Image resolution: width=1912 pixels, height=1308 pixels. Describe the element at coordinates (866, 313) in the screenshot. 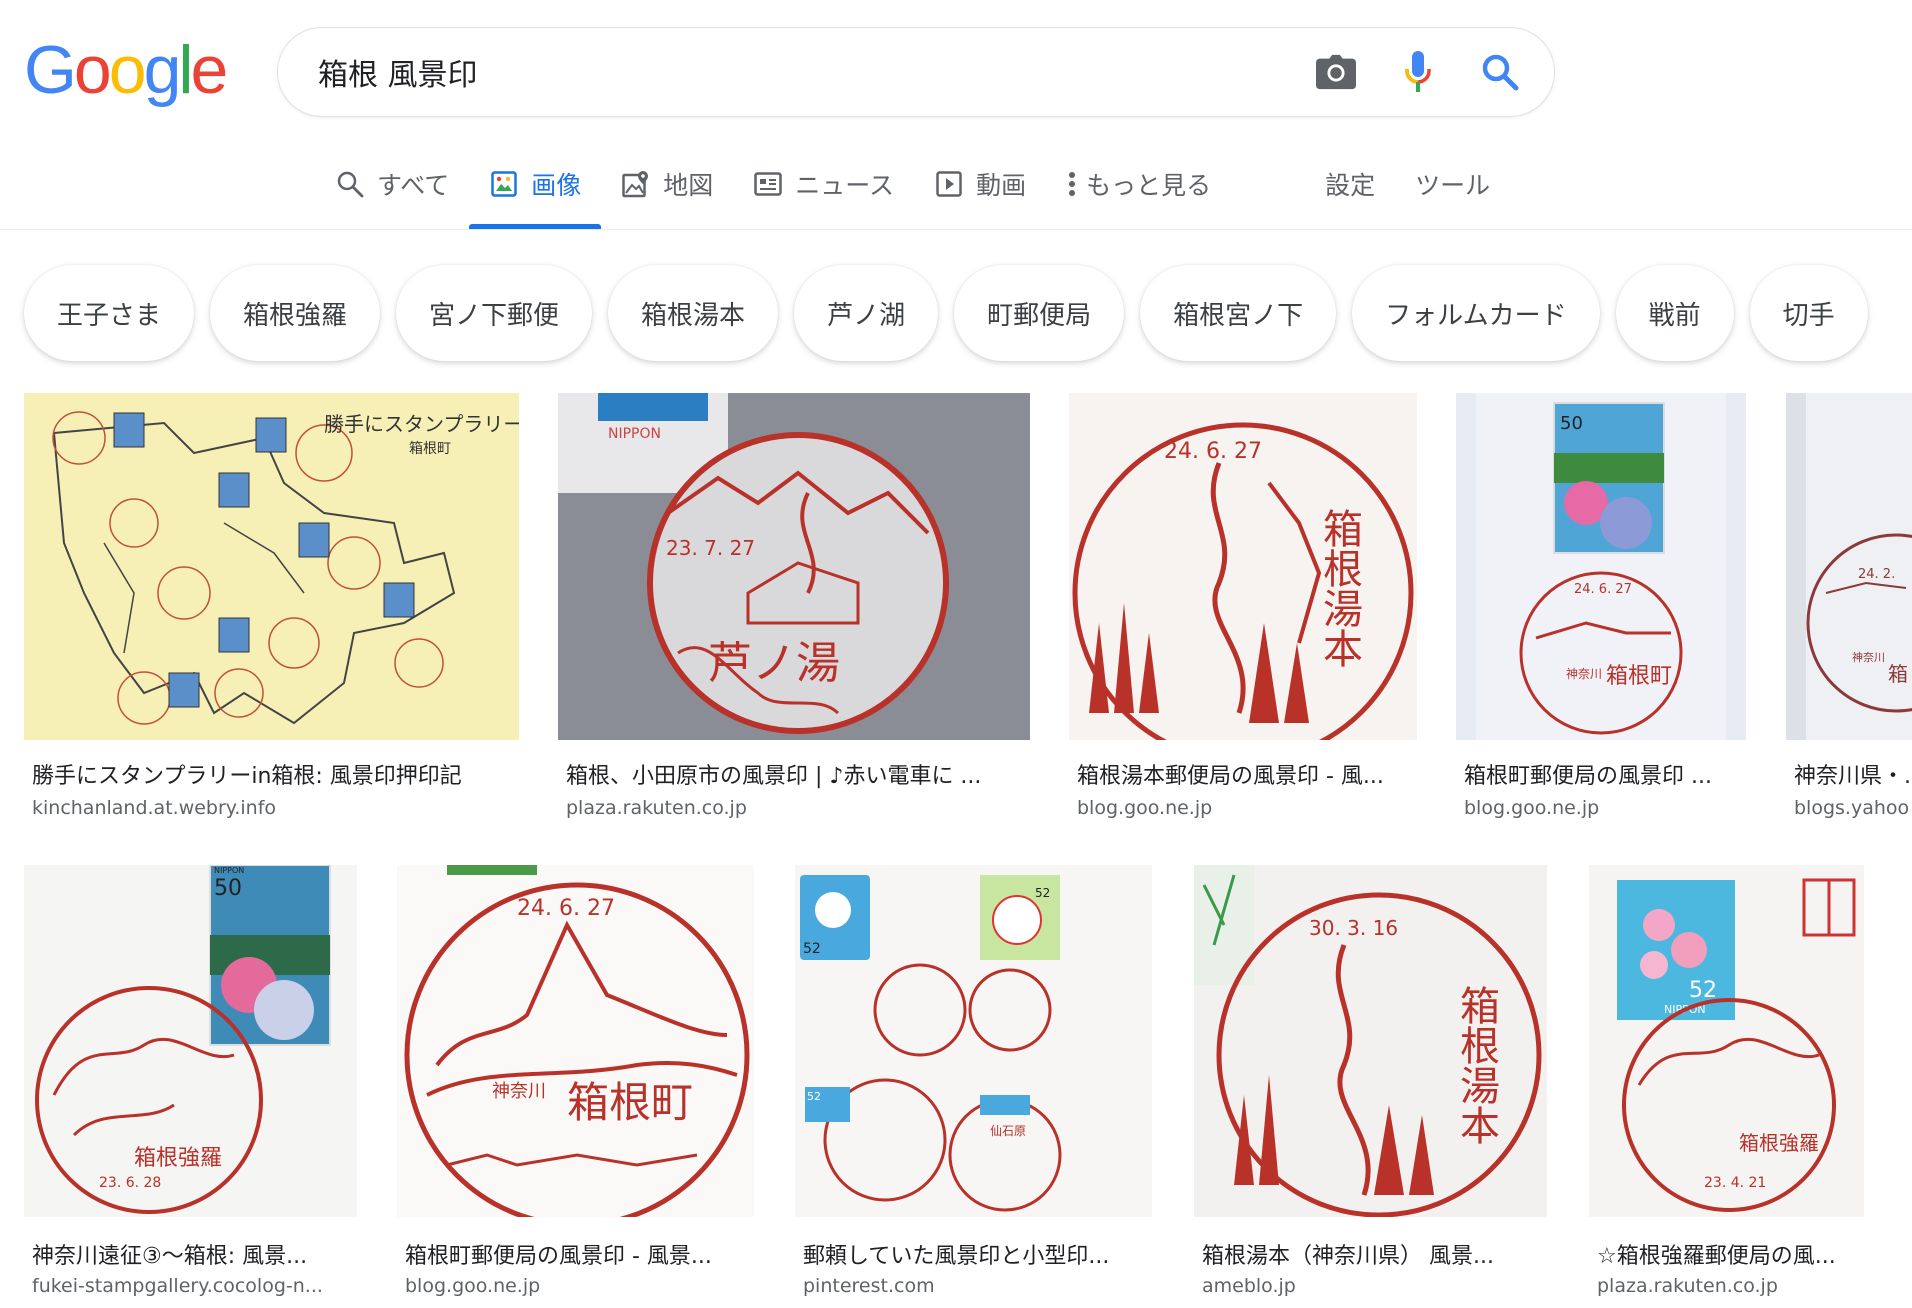

I see `chip: 芦ノ湖` at that location.